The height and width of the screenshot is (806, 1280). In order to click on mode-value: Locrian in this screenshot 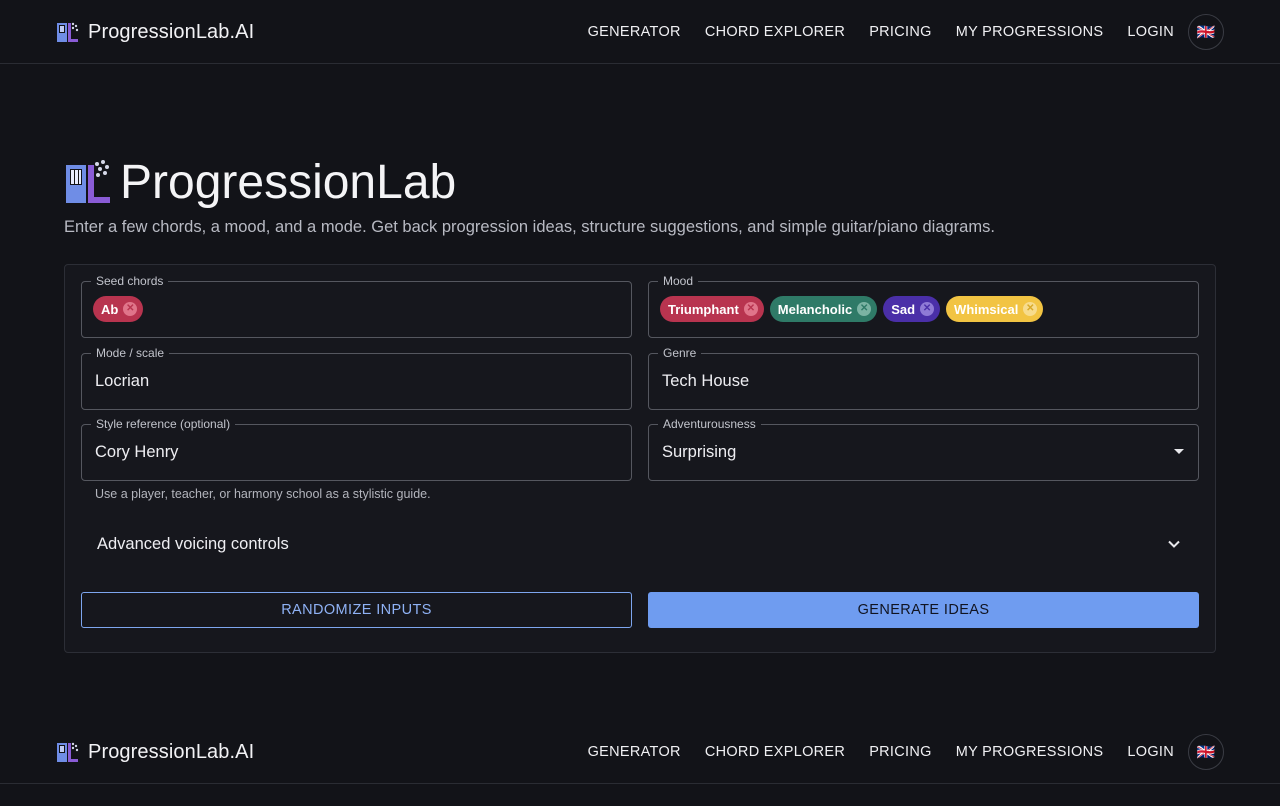, I will do `click(122, 381)`.